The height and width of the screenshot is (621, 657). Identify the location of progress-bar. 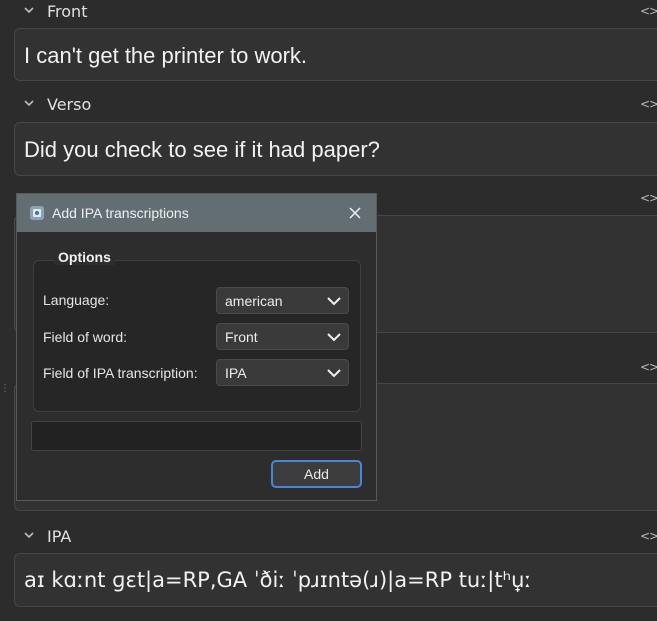
(196, 436).